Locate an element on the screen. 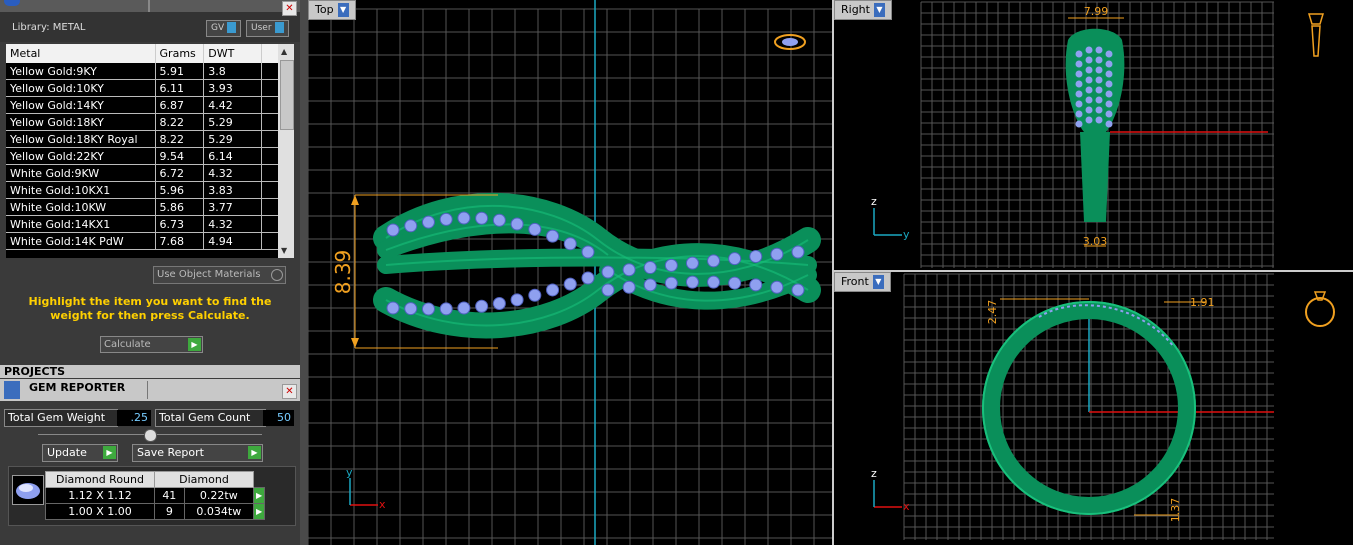 This screenshot has width=1353, height=545. table-row: Yellow Gold:22KY 9.54 6.14 is located at coordinates (143, 156).